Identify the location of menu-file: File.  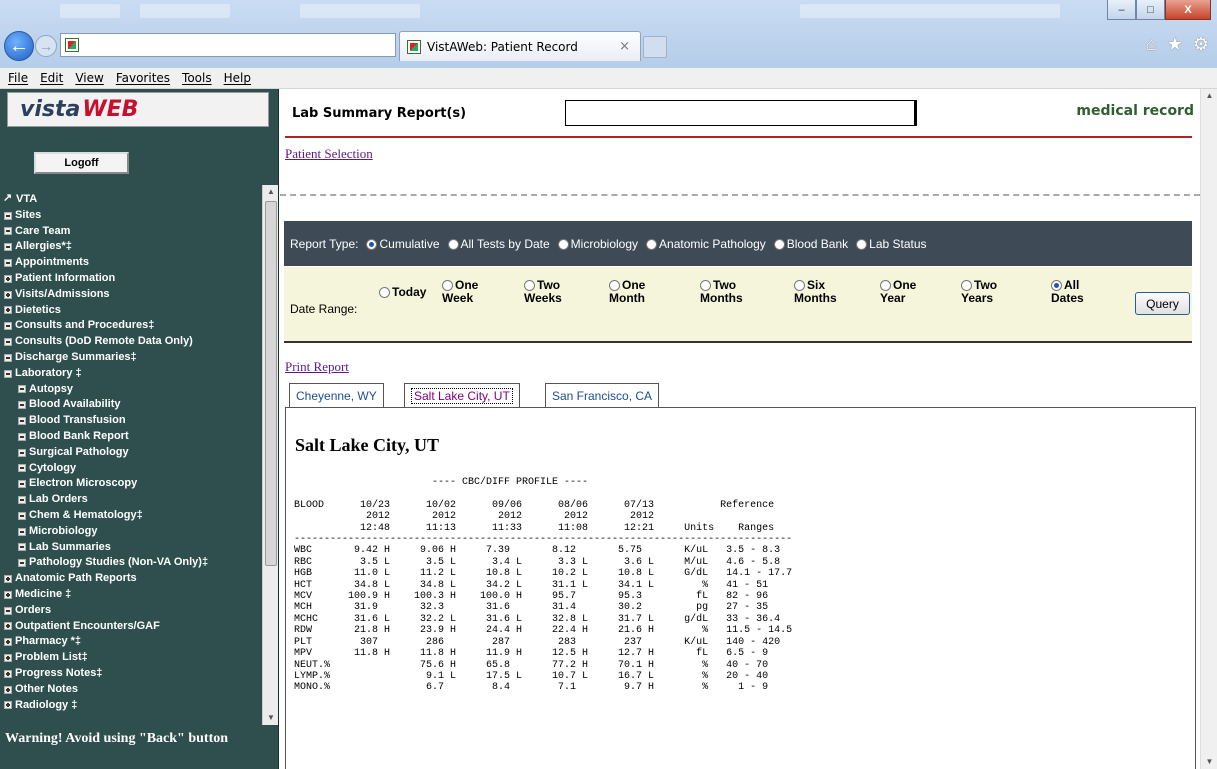
(18, 78).